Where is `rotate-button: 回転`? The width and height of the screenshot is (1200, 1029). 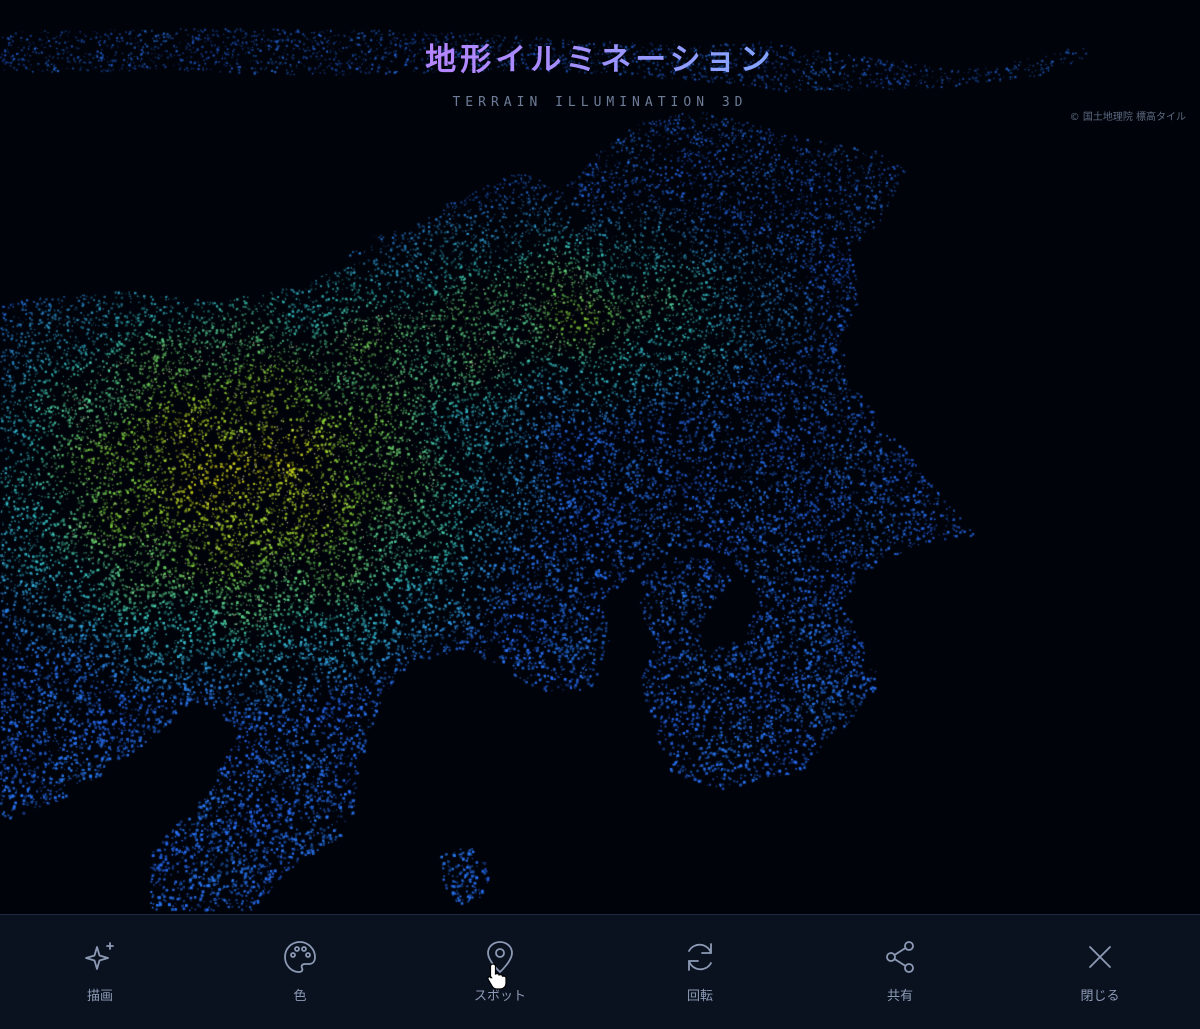
rotate-button: 回転 is located at coordinates (700, 972).